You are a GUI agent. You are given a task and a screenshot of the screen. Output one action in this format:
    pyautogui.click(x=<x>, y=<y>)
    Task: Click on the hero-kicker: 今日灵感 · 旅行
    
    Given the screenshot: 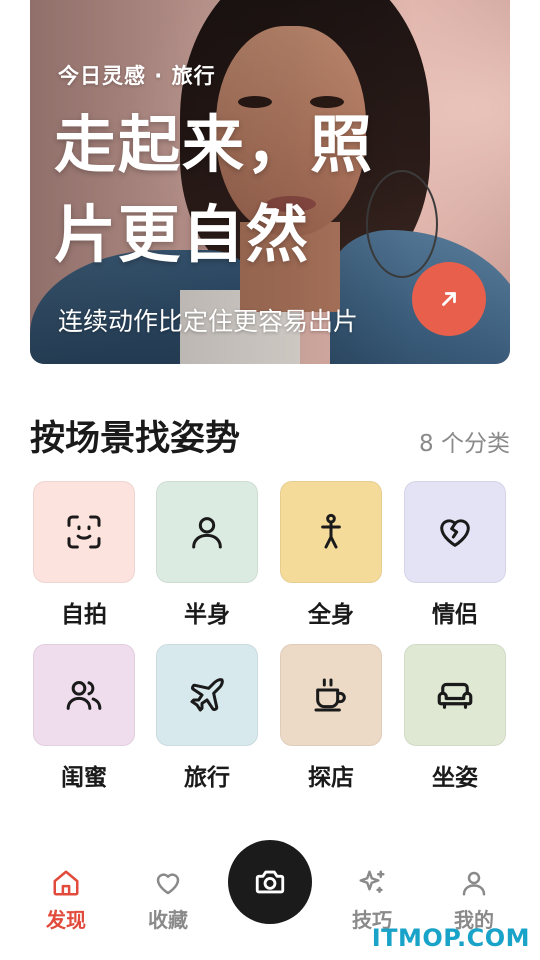 What is the action you would take?
    pyautogui.click(x=137, y=76)
    